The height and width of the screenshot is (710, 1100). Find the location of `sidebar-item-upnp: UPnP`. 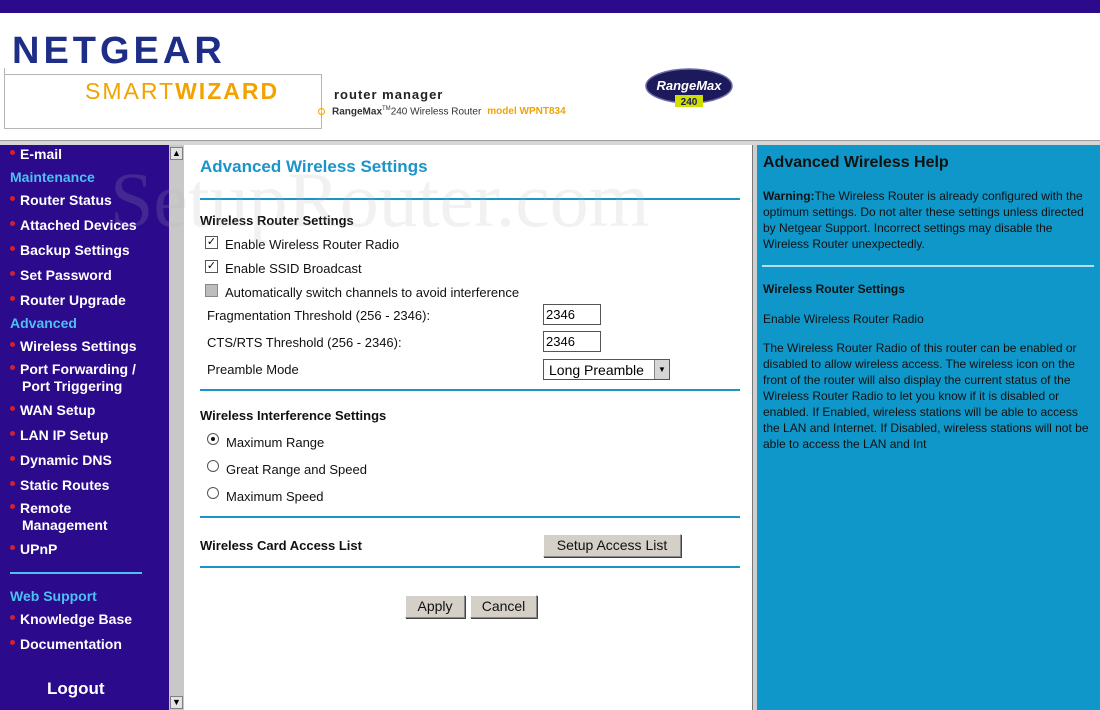

sidebar-item-upnp: UPnP is located at coordinates (33, 549).